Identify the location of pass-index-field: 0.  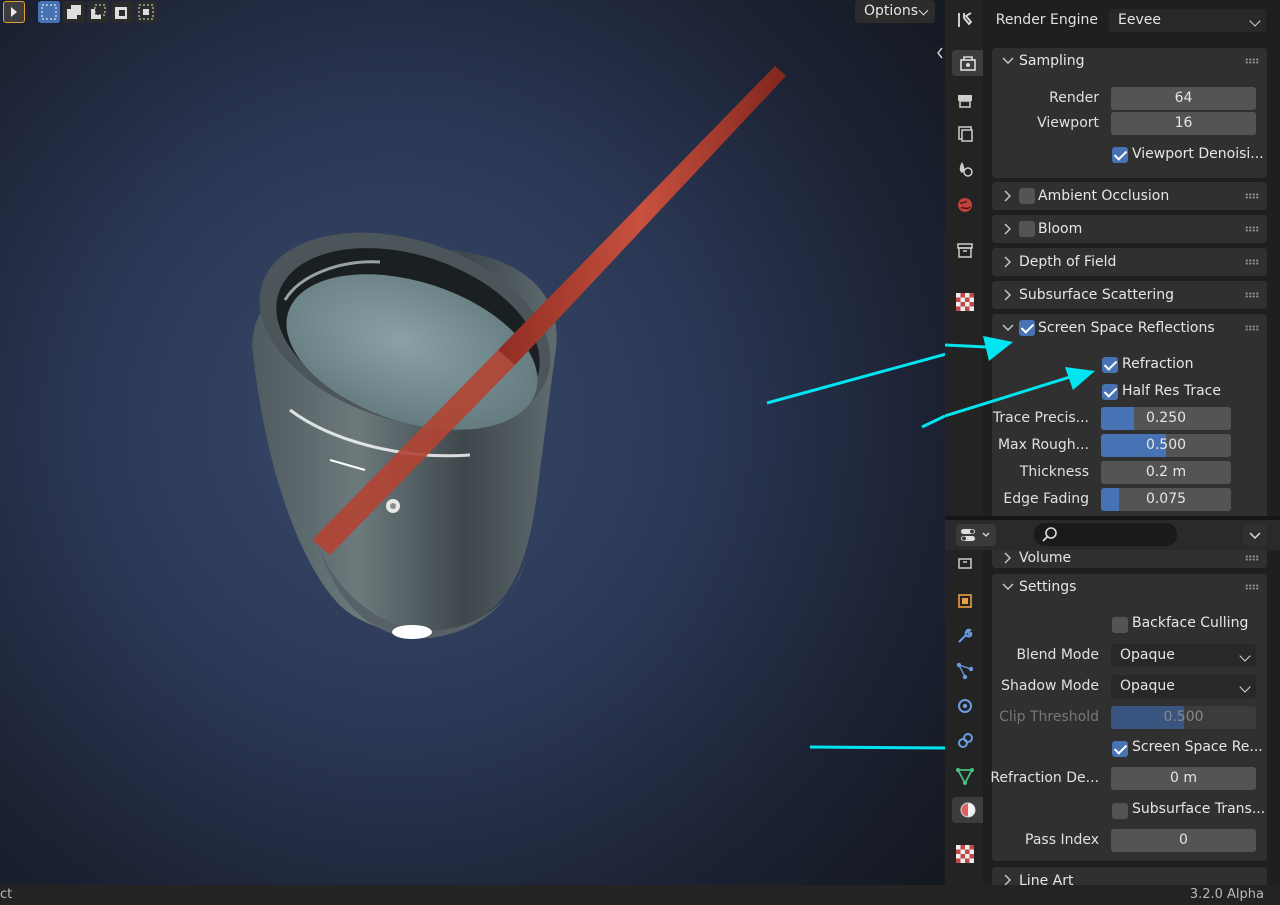
(1183, 840).